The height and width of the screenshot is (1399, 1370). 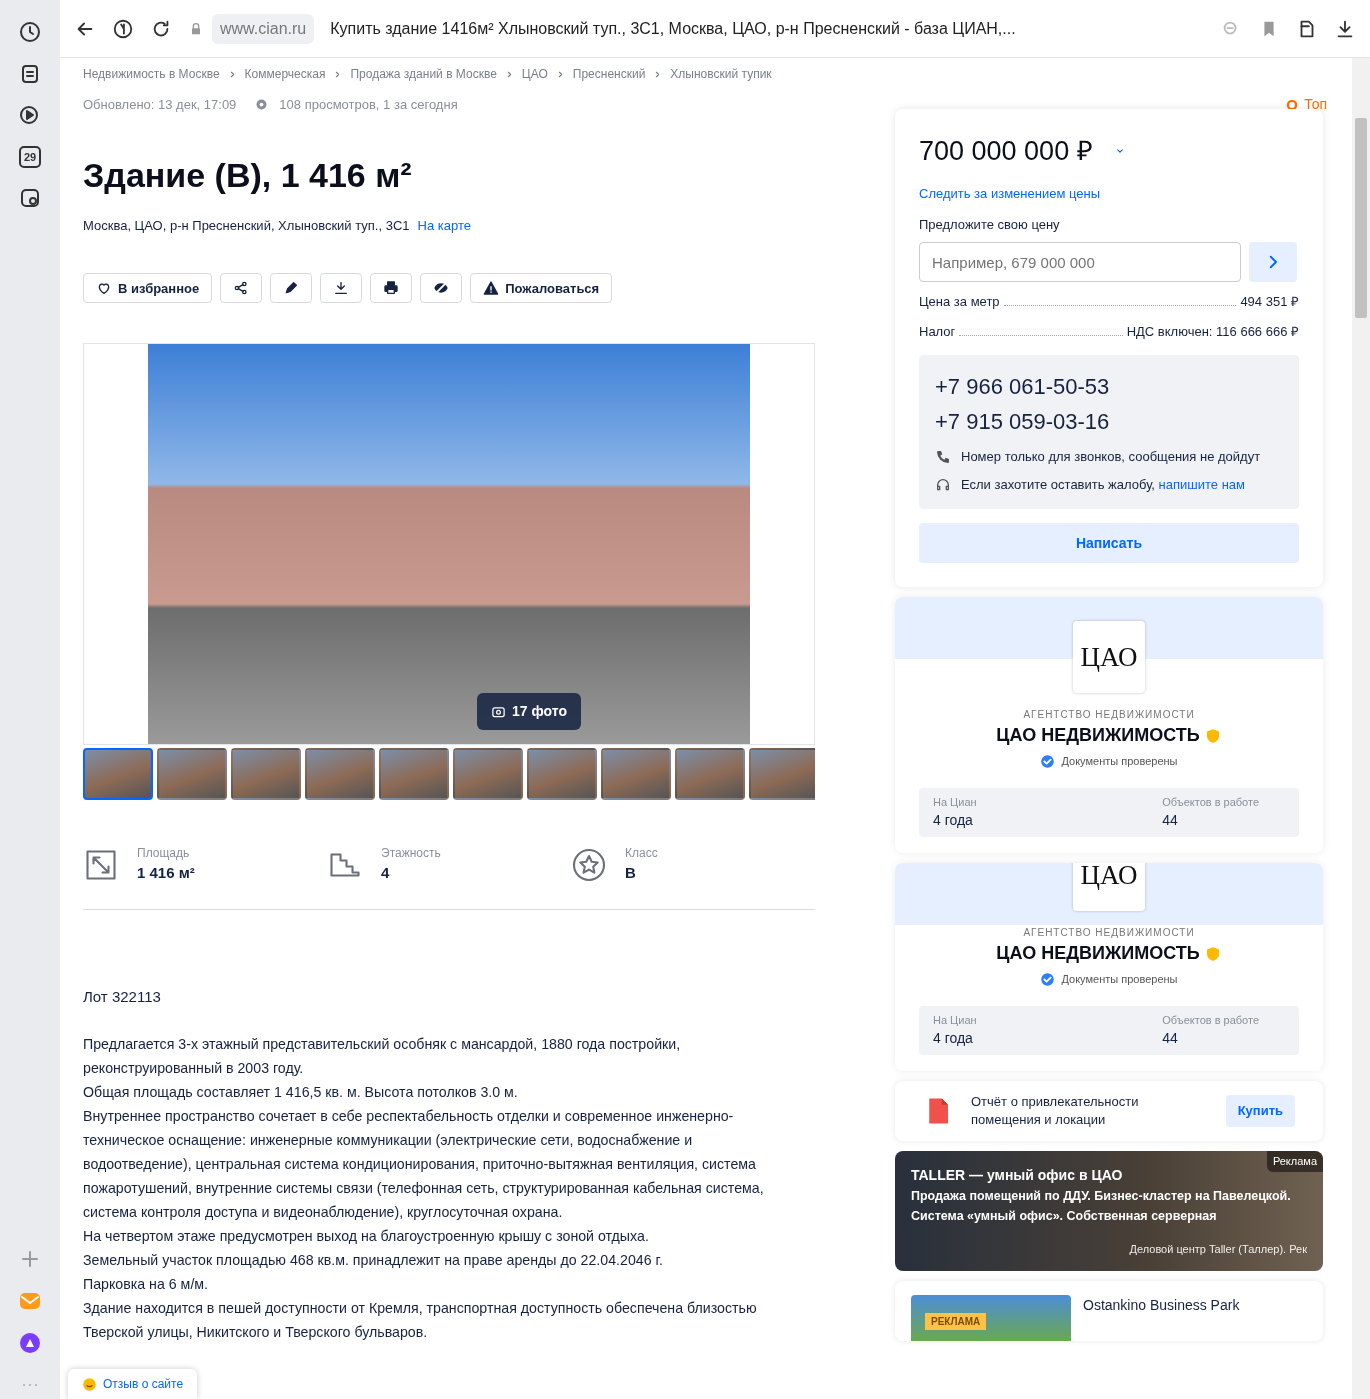 What do you see at coordinates (1017, 1175) in the screenshot?
I see `ad-title: TALLER — умный офис в ЦАО` at bounding box center [1017, 1175].